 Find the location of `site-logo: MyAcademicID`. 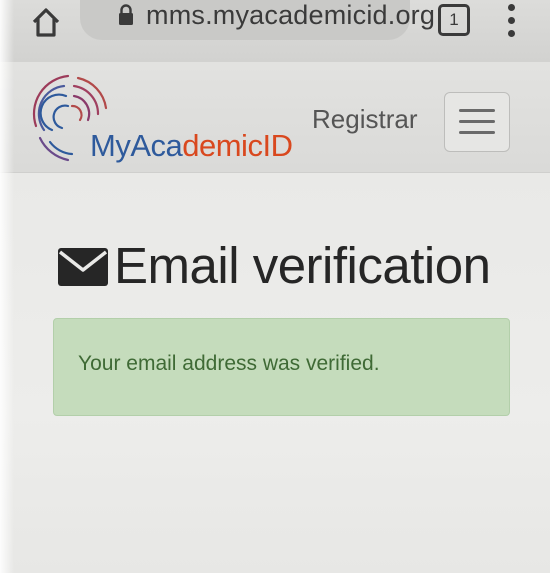

site-logo: MyAcademicID is located at coordinates (191, 146).